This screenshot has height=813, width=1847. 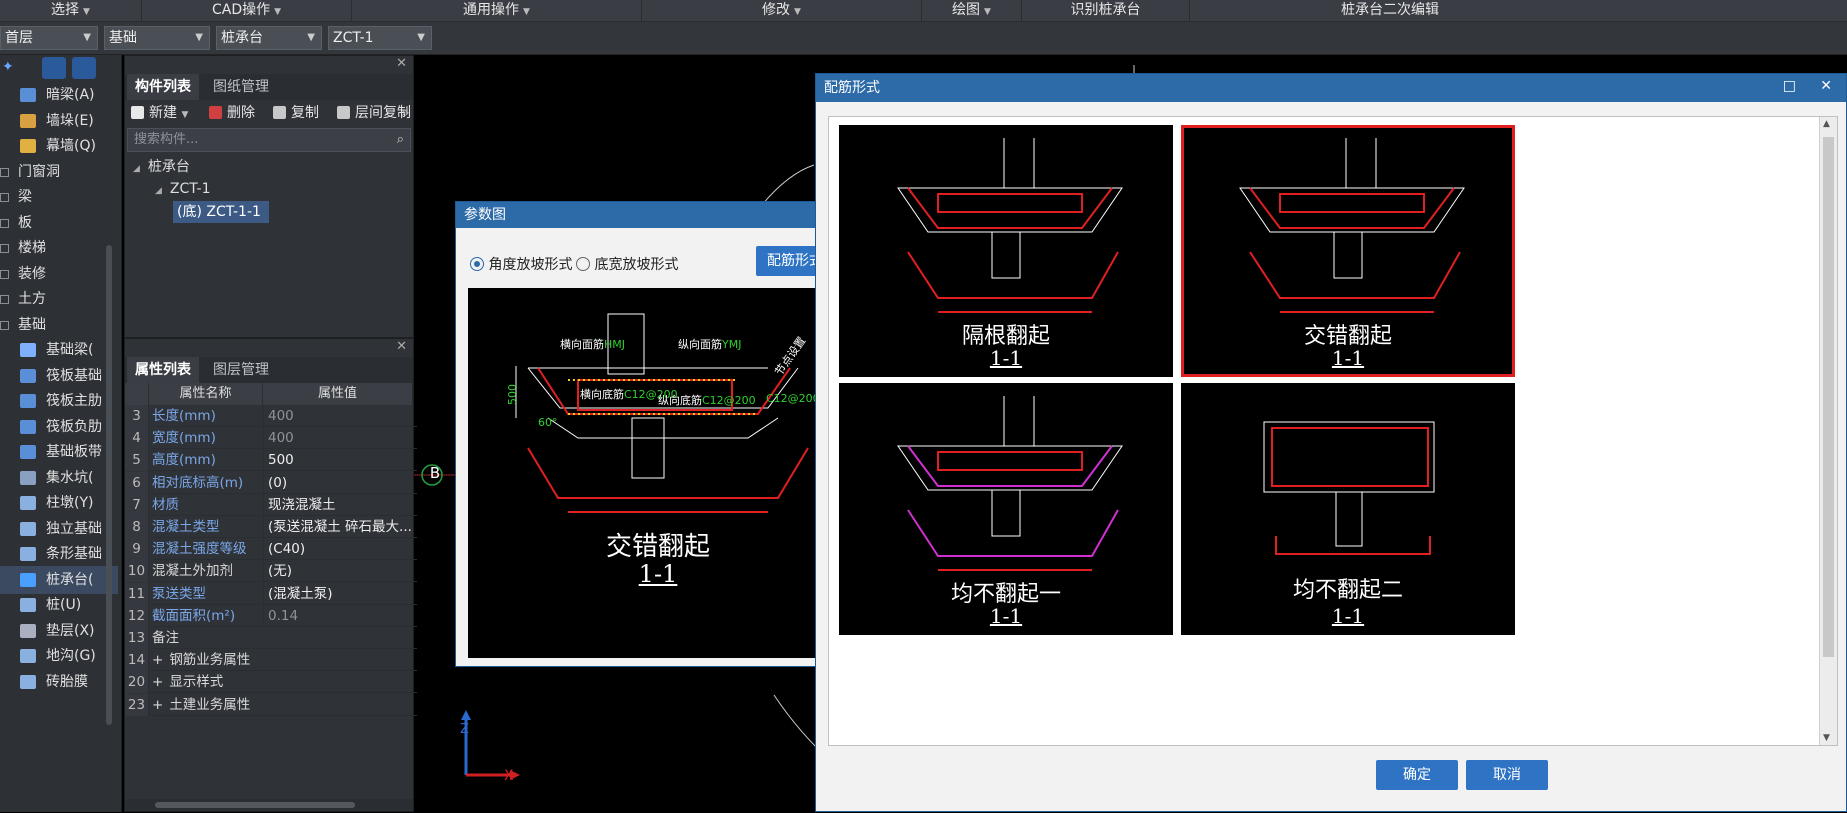 I want to click on property-row: 5 高度(mm) 500, so click(x=271, y=460).